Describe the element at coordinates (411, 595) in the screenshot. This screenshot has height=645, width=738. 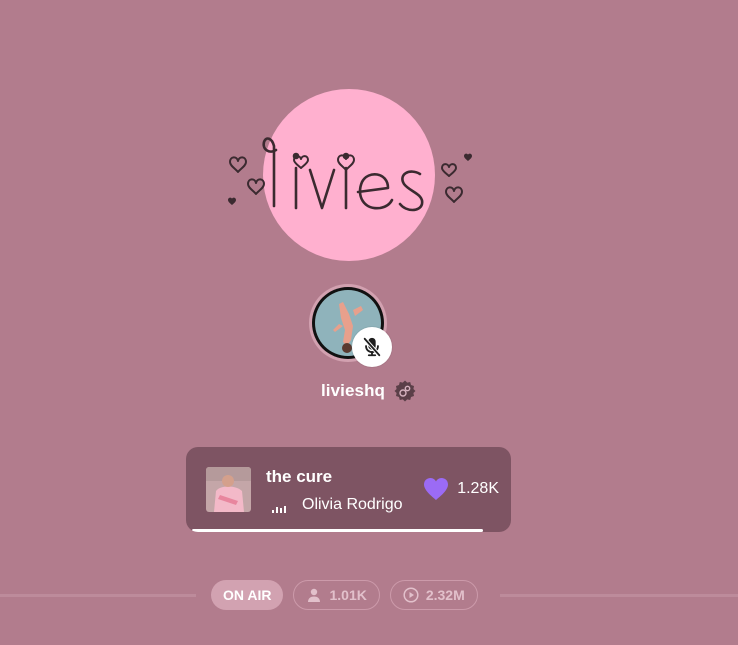
I see `play-circle-icon` at that location.